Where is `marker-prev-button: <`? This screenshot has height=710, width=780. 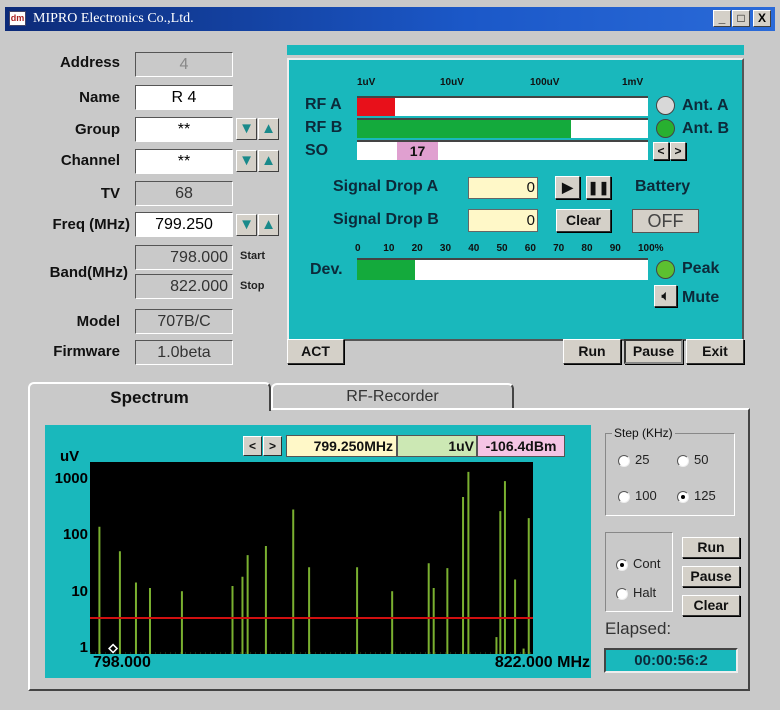 marker-prev-button: < is located at coordinates (252, 446).